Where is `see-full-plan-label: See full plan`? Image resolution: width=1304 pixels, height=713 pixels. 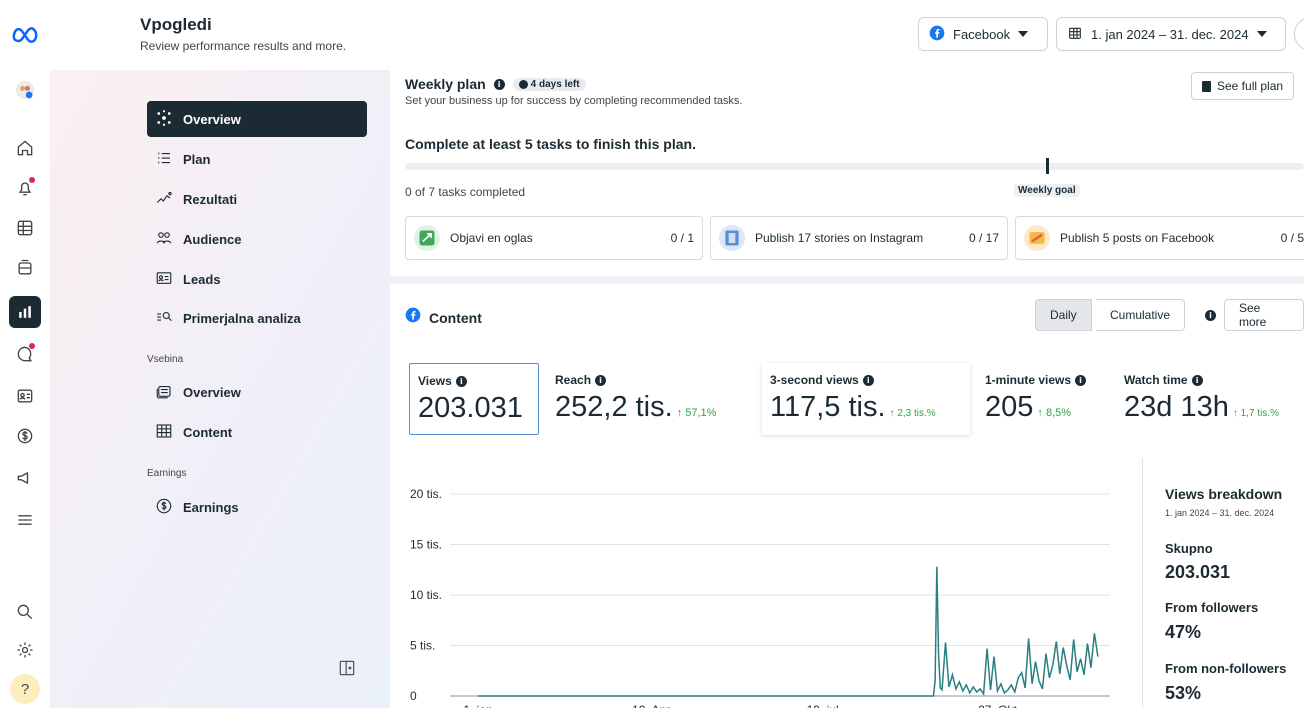 see-full-plan-label: See full plan is located at coordinates (1250, 86).